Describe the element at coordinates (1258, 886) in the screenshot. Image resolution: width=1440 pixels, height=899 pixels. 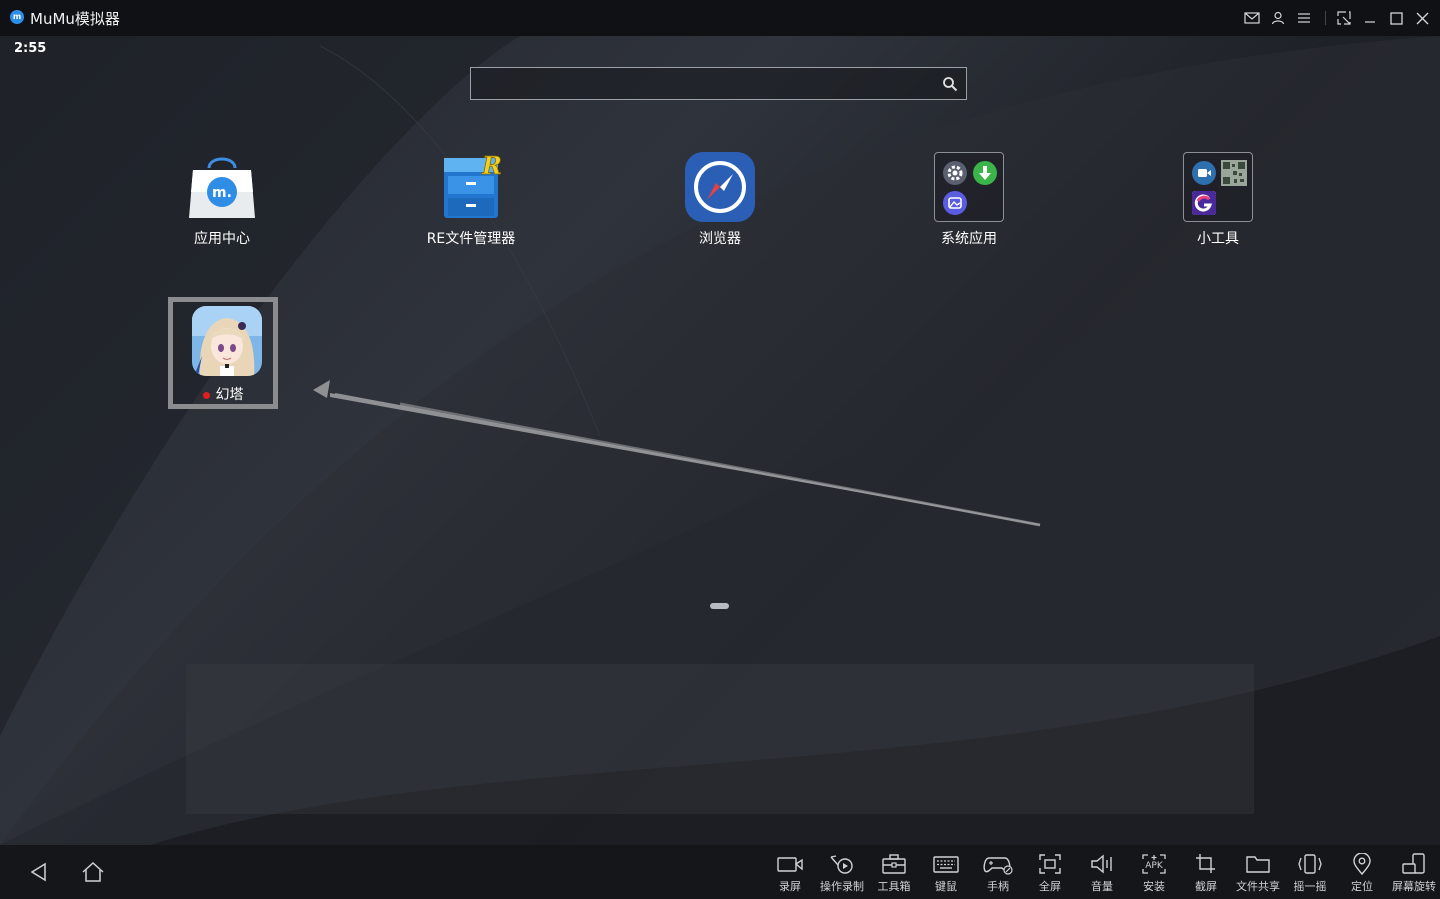
I see `tool-label: 文件共享` at that location.